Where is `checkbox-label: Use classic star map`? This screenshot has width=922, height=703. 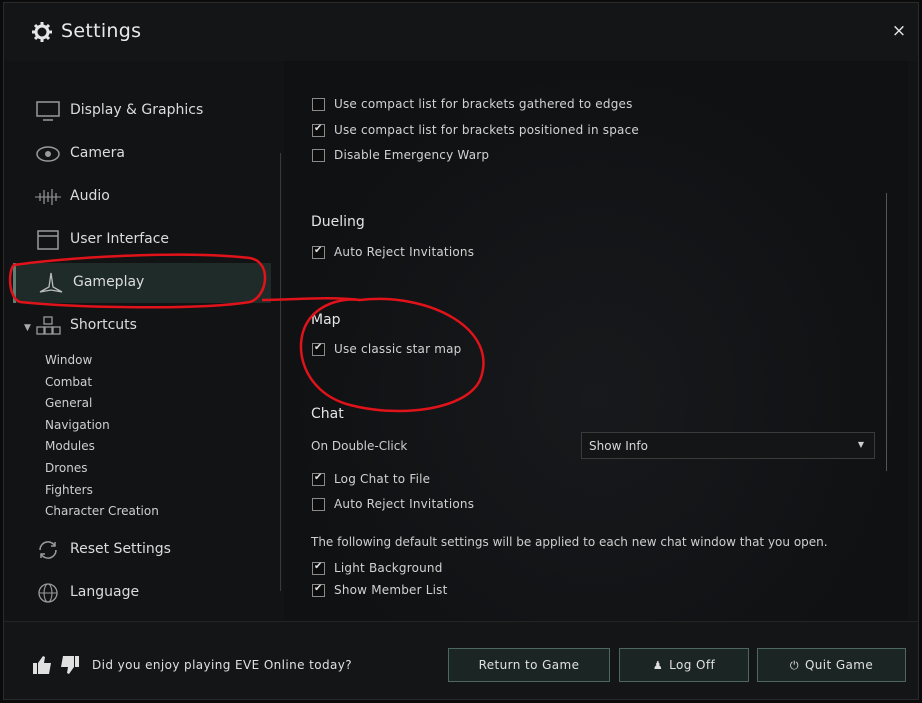 checkbox-label: Use classic star map is located at coordinates (398, 349).